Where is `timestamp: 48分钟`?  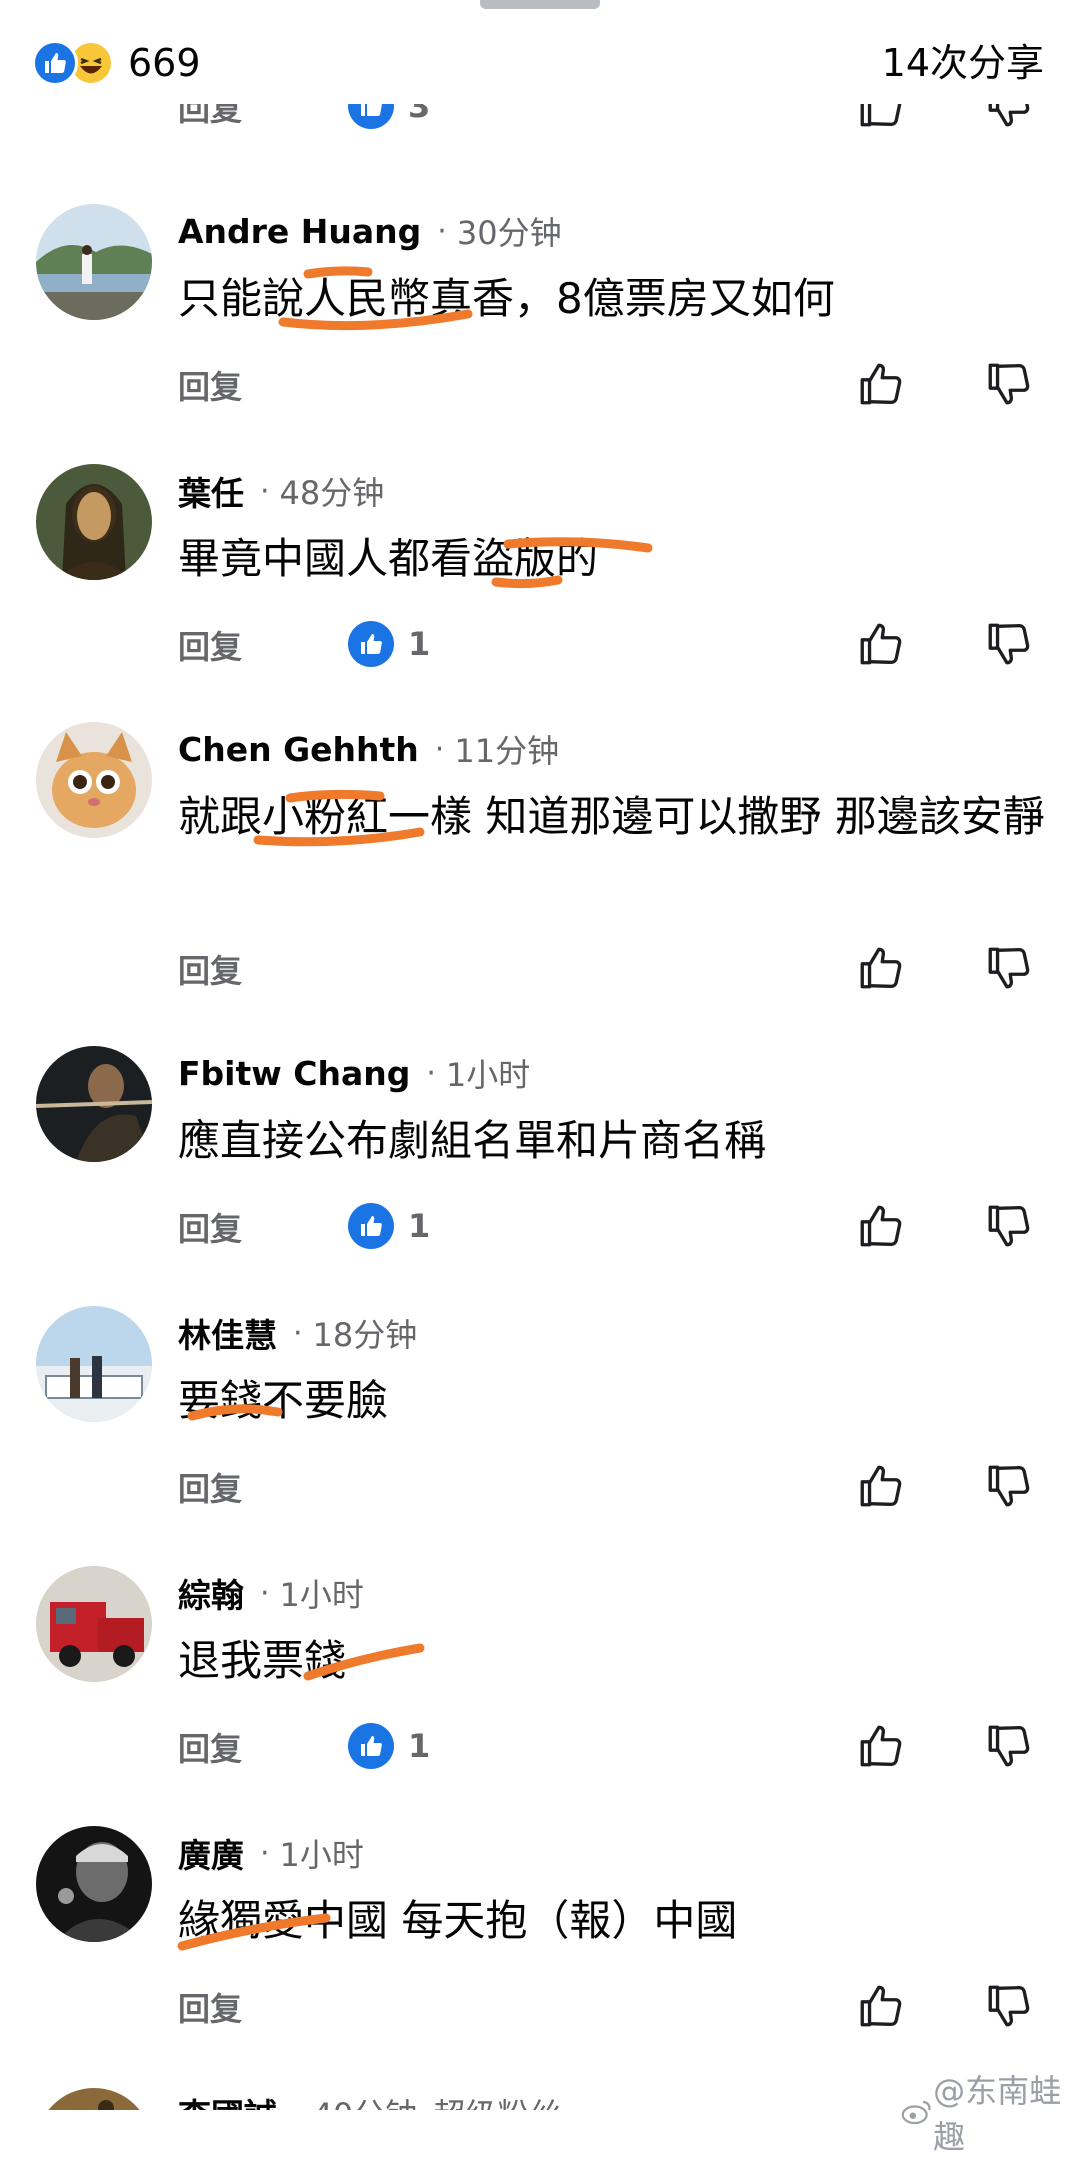
timestamp: 48分钟 is located at coordinates (332, 493).